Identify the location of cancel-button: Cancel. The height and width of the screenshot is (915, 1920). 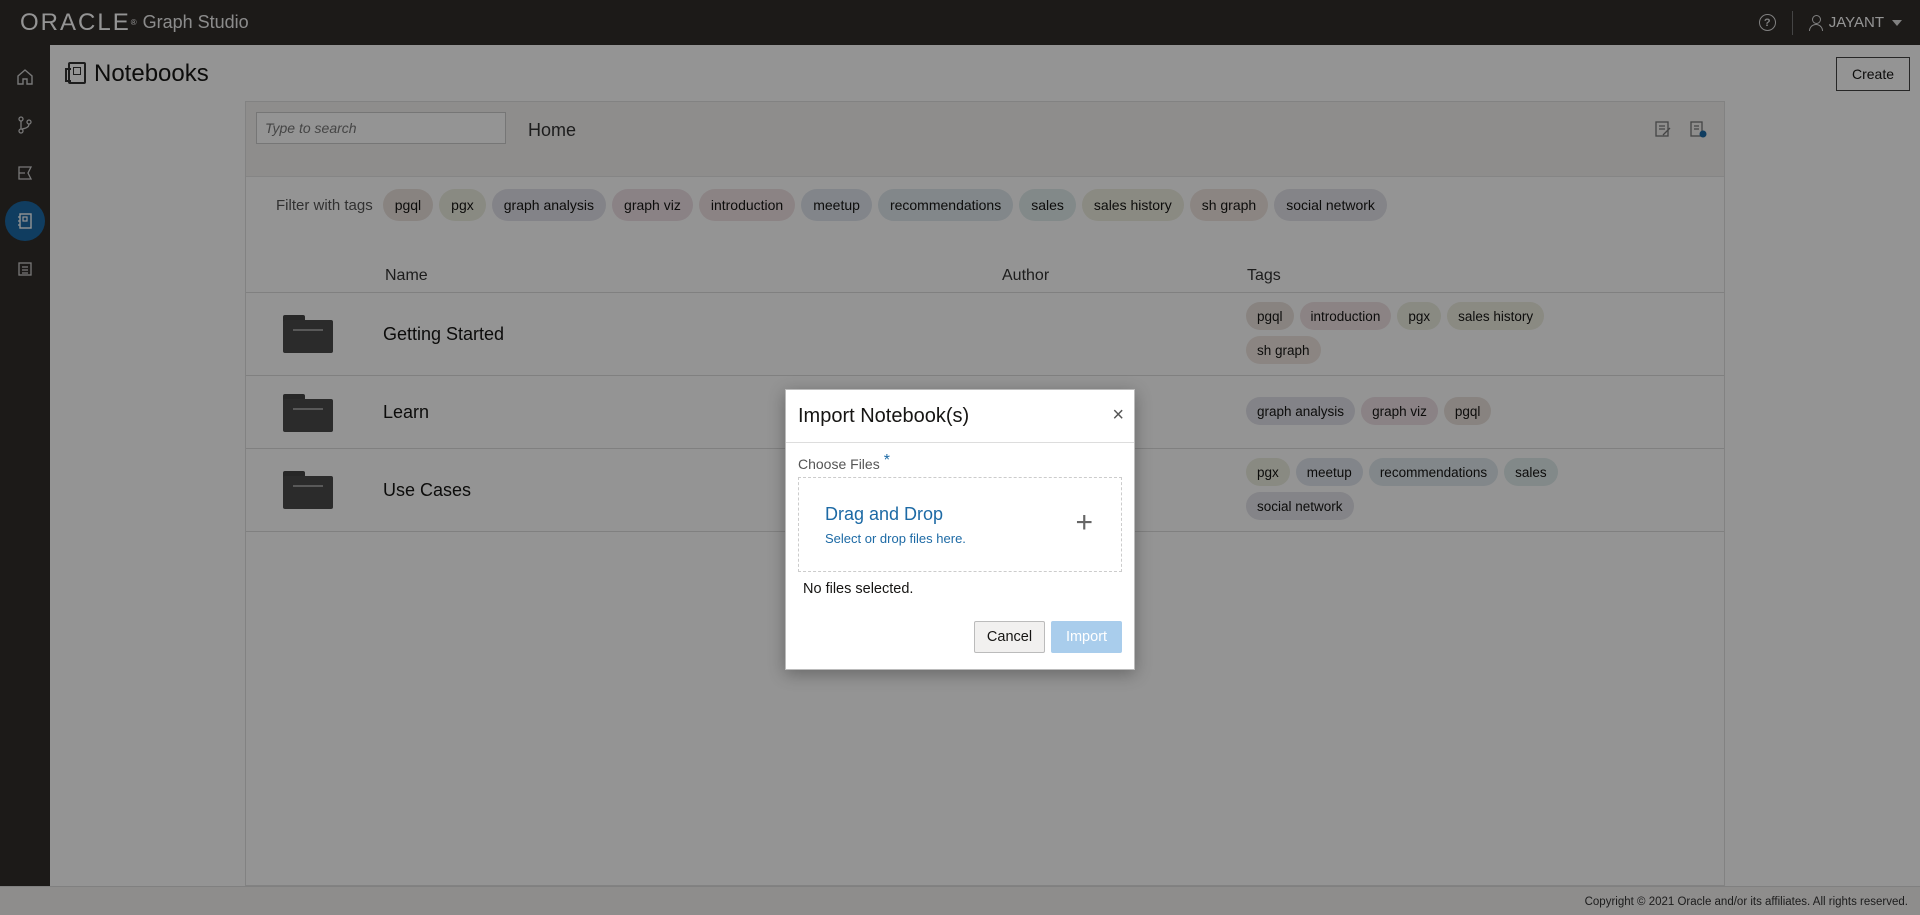
(1009, 637).